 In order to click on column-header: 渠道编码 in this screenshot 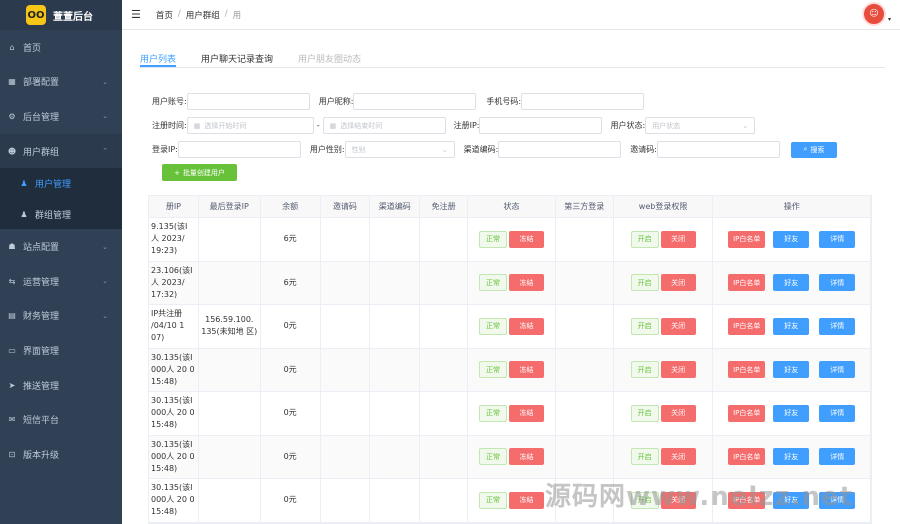, I will do `click(395, 206)`.